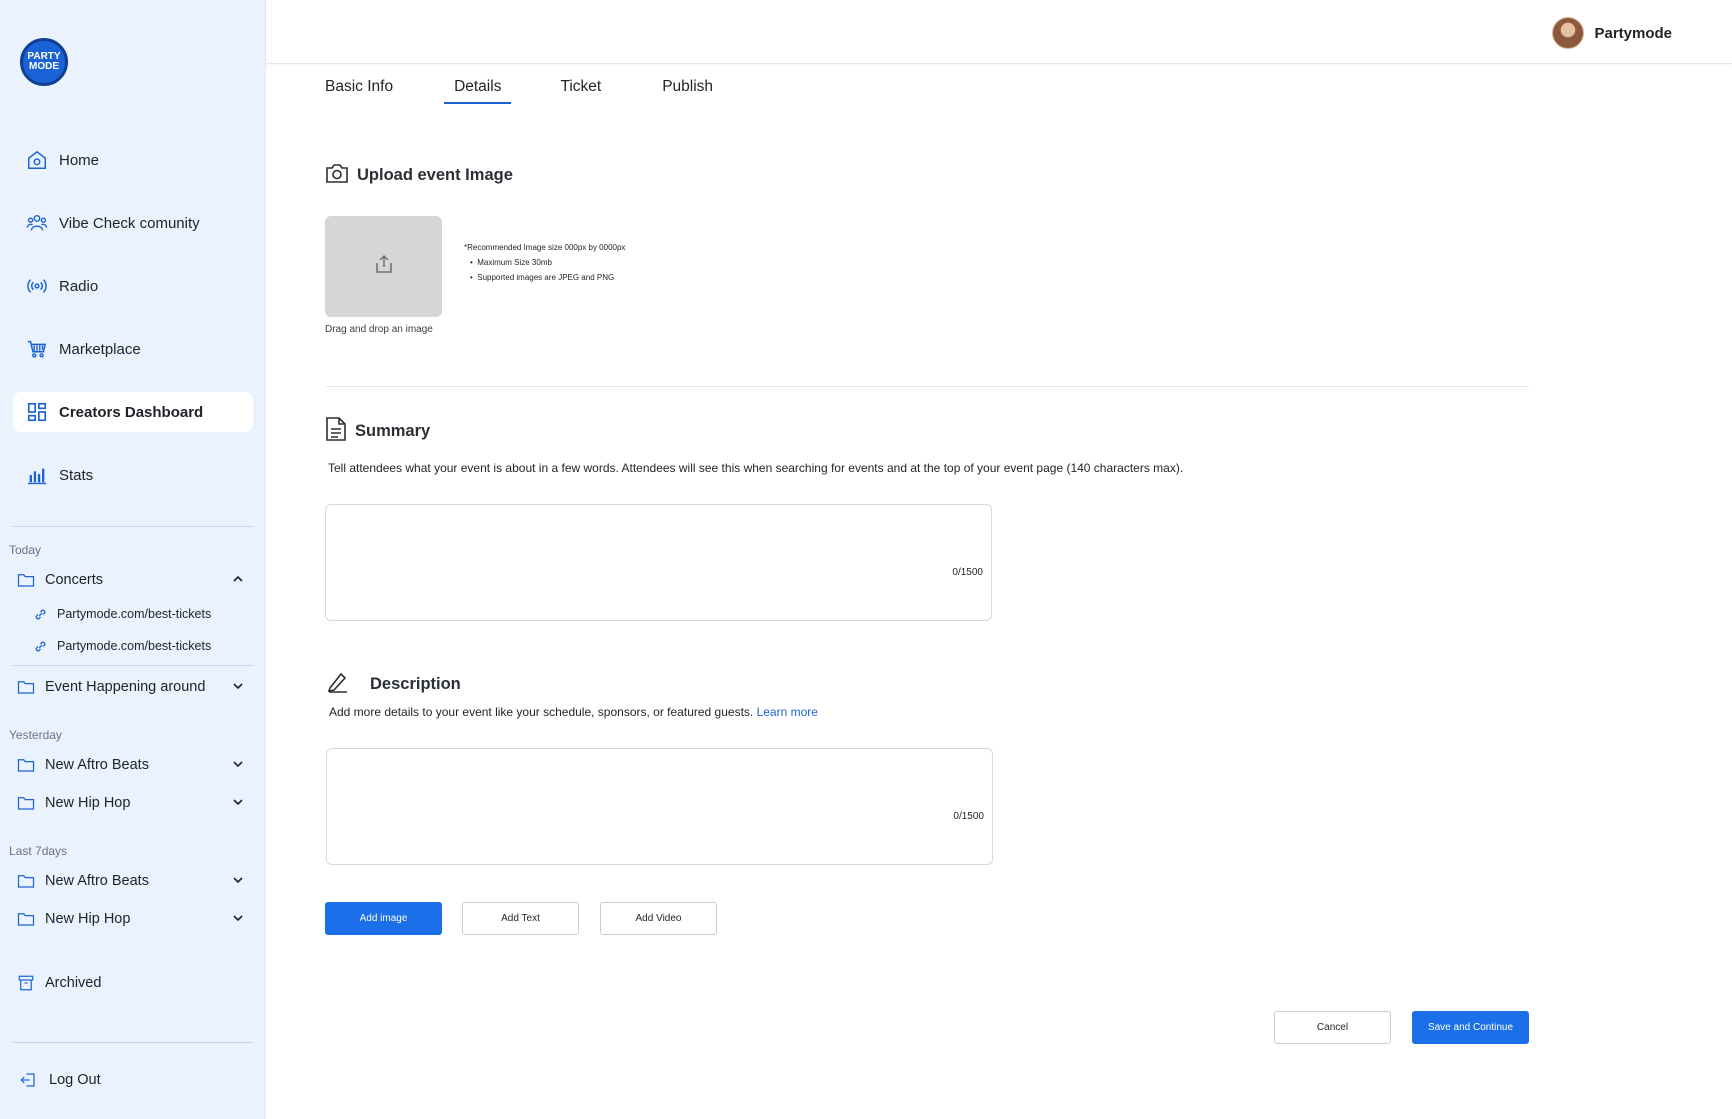 This screenshot has height=1119, width=1732. I want to click on link-best-tickets-2: Partymode.com/best-tickets, so click(122, 646).